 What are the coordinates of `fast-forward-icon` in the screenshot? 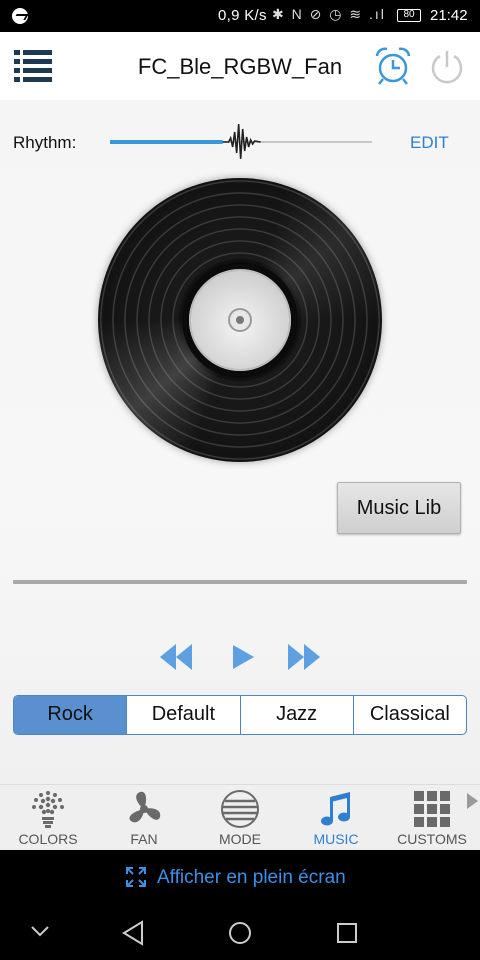 It's located at (304, 657).